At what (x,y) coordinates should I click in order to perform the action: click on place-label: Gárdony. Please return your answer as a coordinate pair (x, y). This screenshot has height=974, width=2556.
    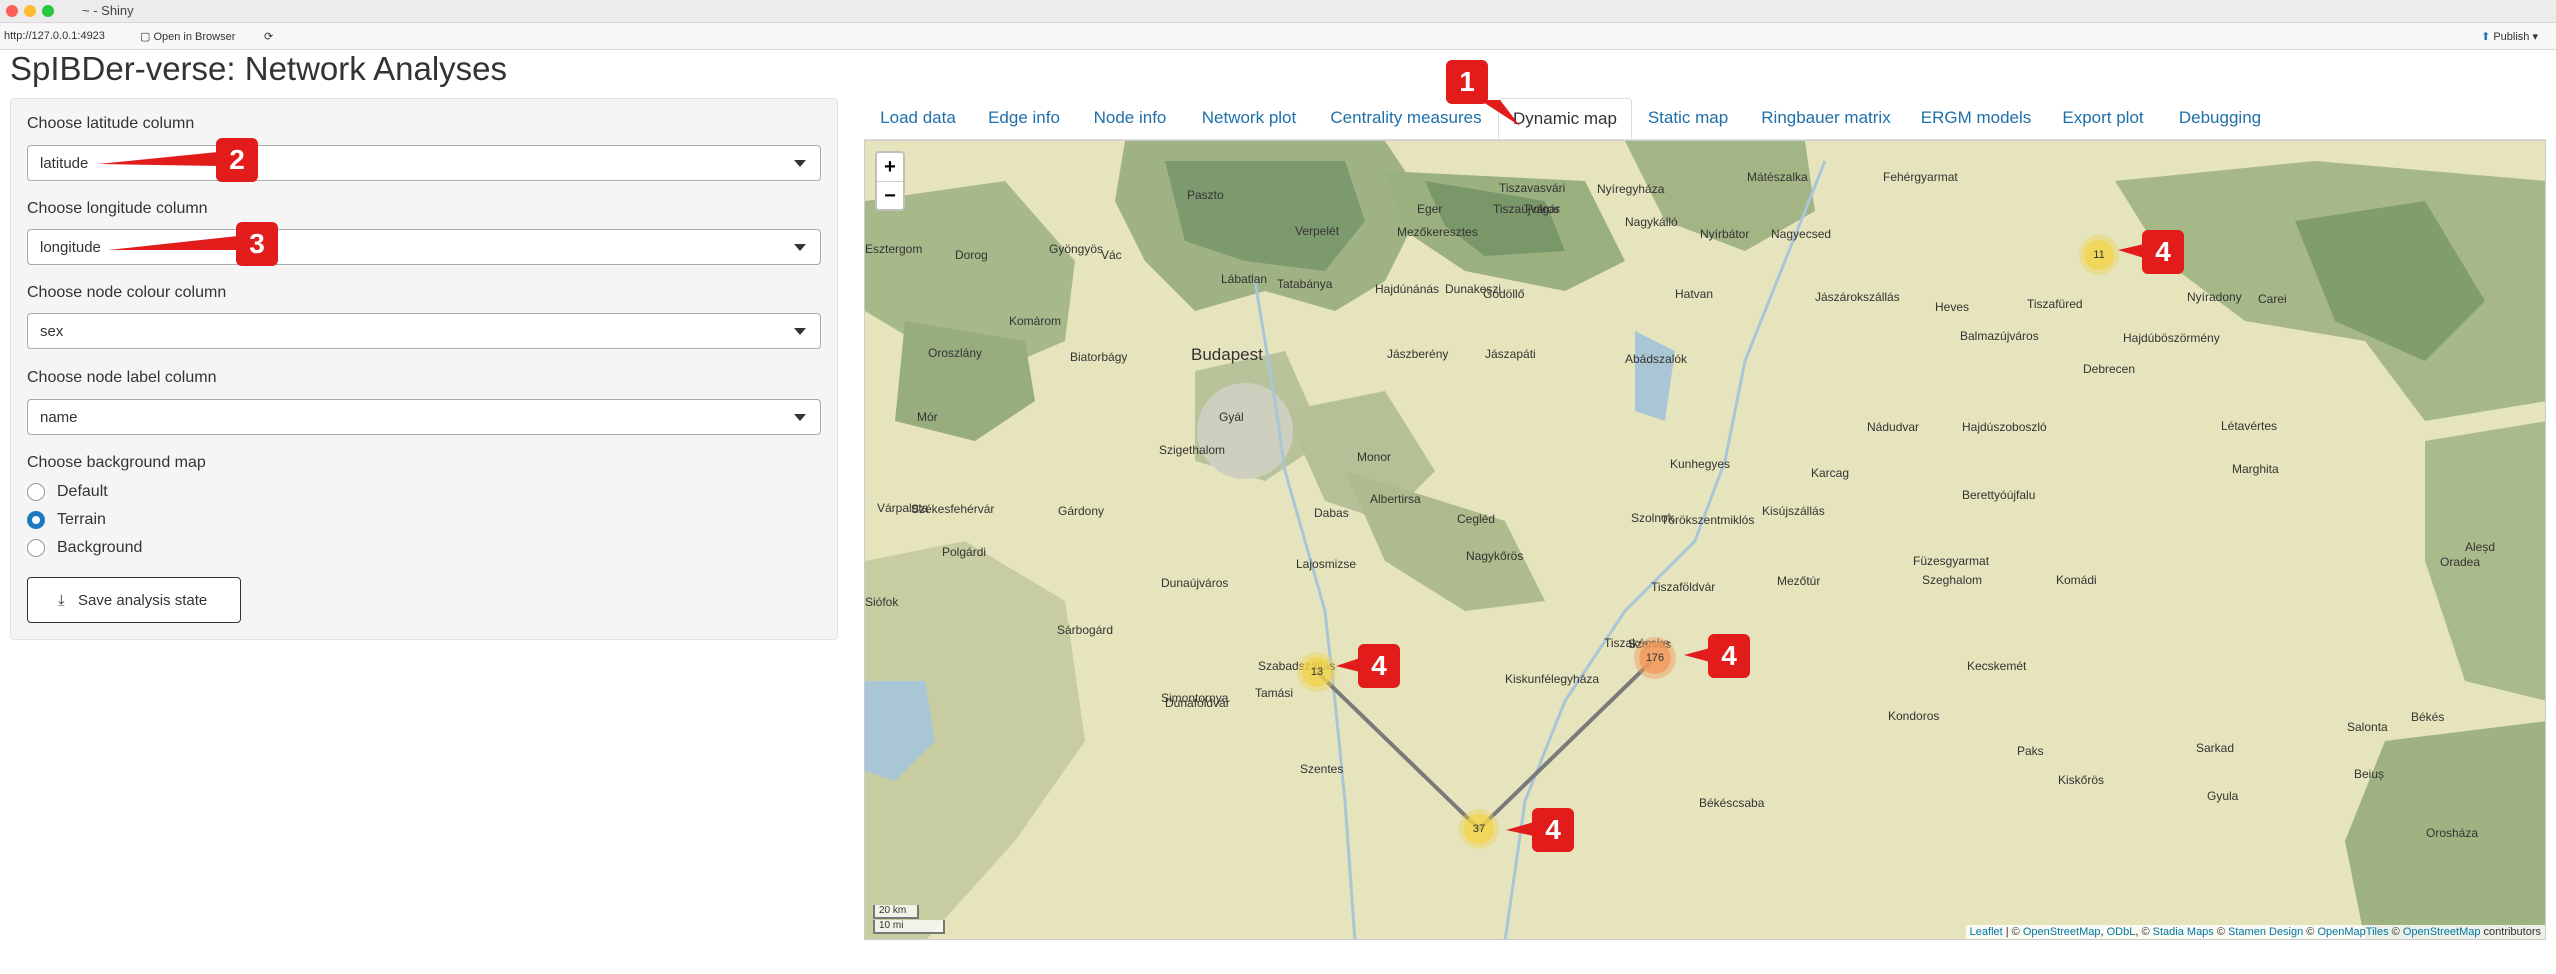
    Looking at the image, I should click on (1081, 511).